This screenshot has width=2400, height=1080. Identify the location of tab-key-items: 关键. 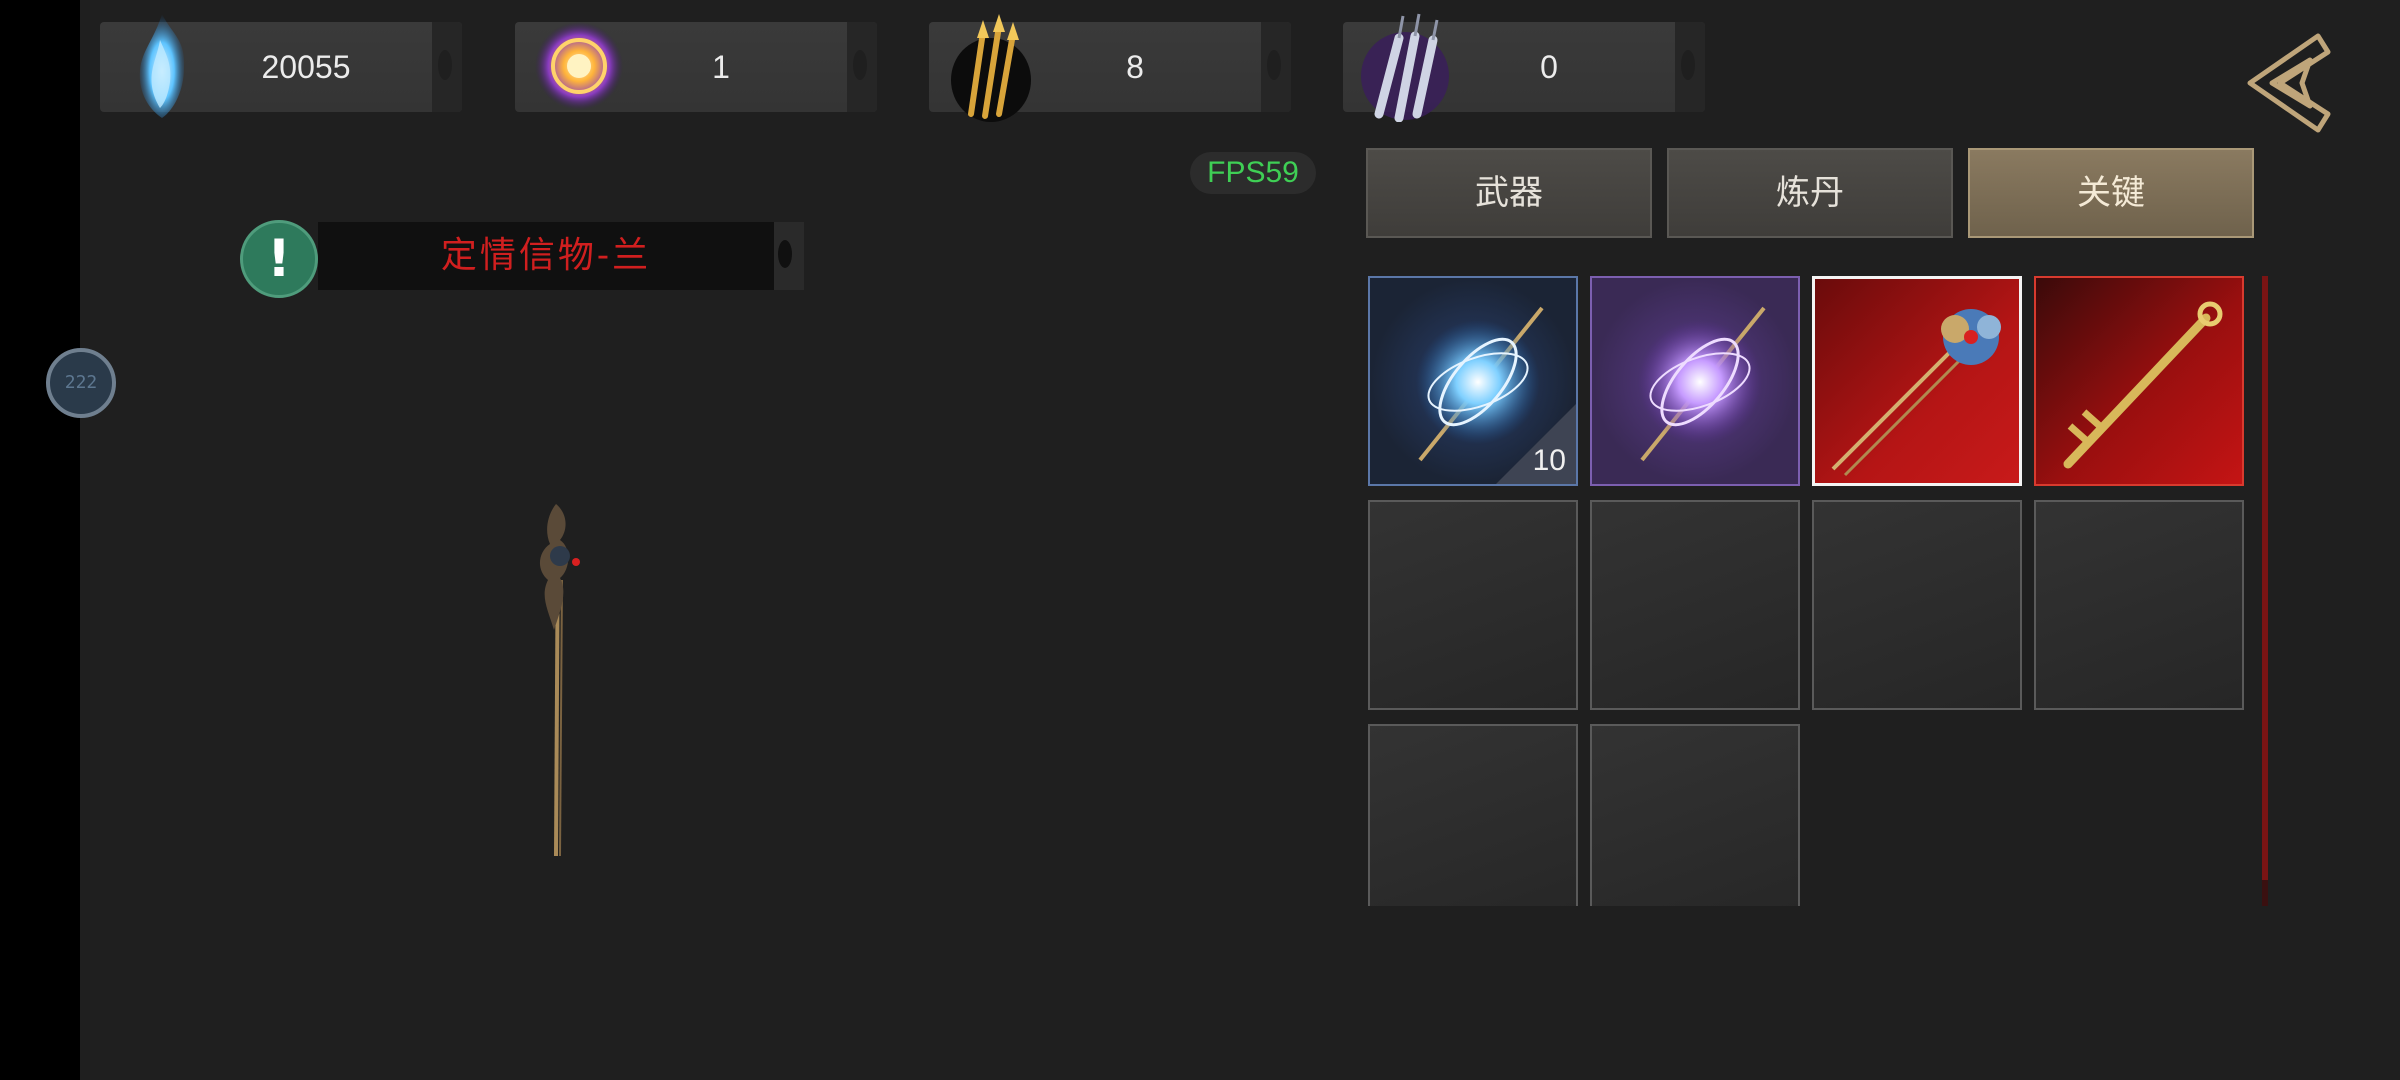
(2111, 193).